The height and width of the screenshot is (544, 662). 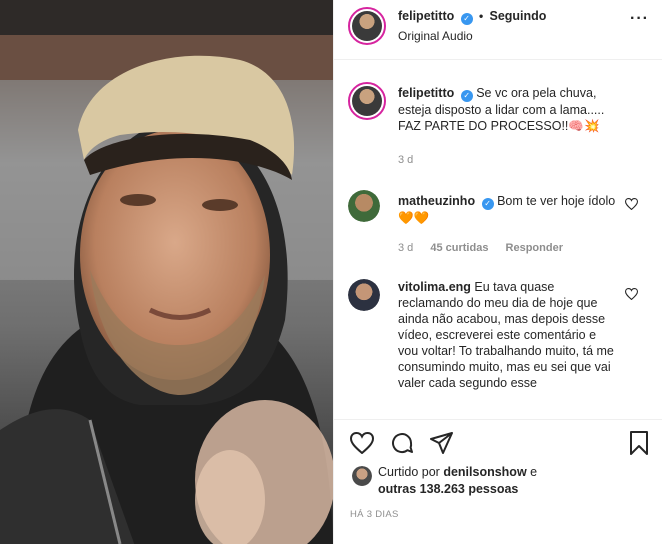 What do you see at coordinates (484, 472) in the screenshot?
I see `likes-user: denilsonshow` at bounding box center [484, 472].